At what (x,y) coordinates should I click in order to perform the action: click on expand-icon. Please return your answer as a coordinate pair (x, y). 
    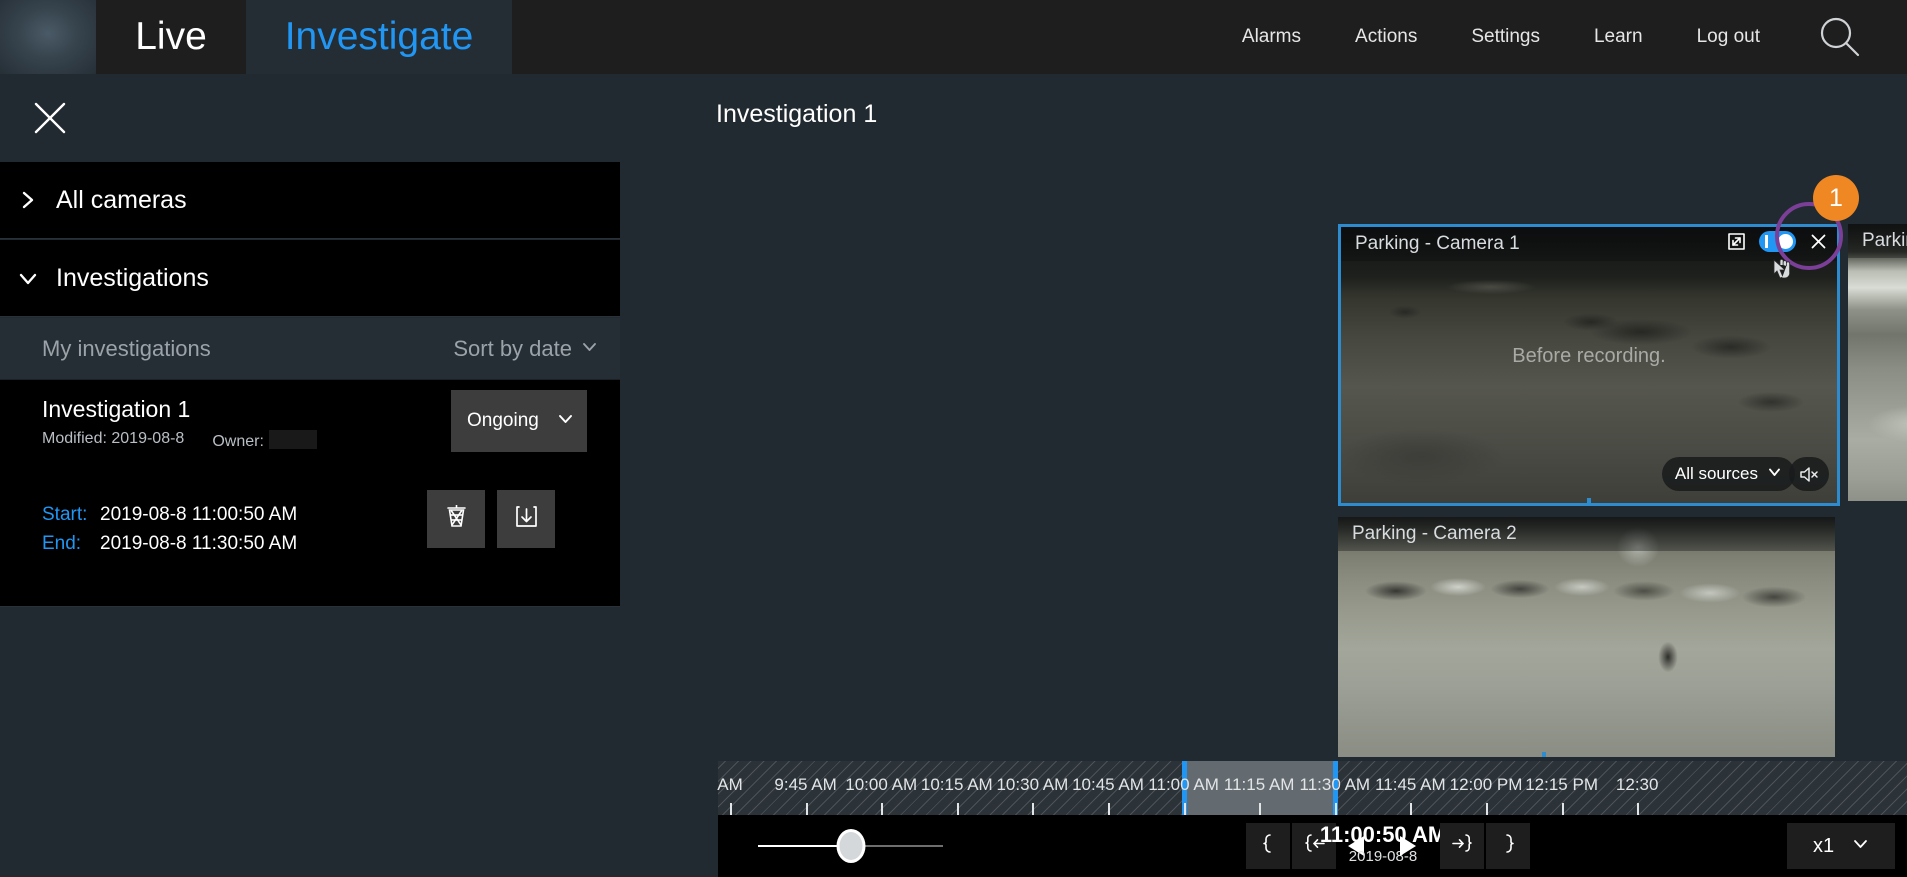
    Looking at the image, I should click on (1736, 241).